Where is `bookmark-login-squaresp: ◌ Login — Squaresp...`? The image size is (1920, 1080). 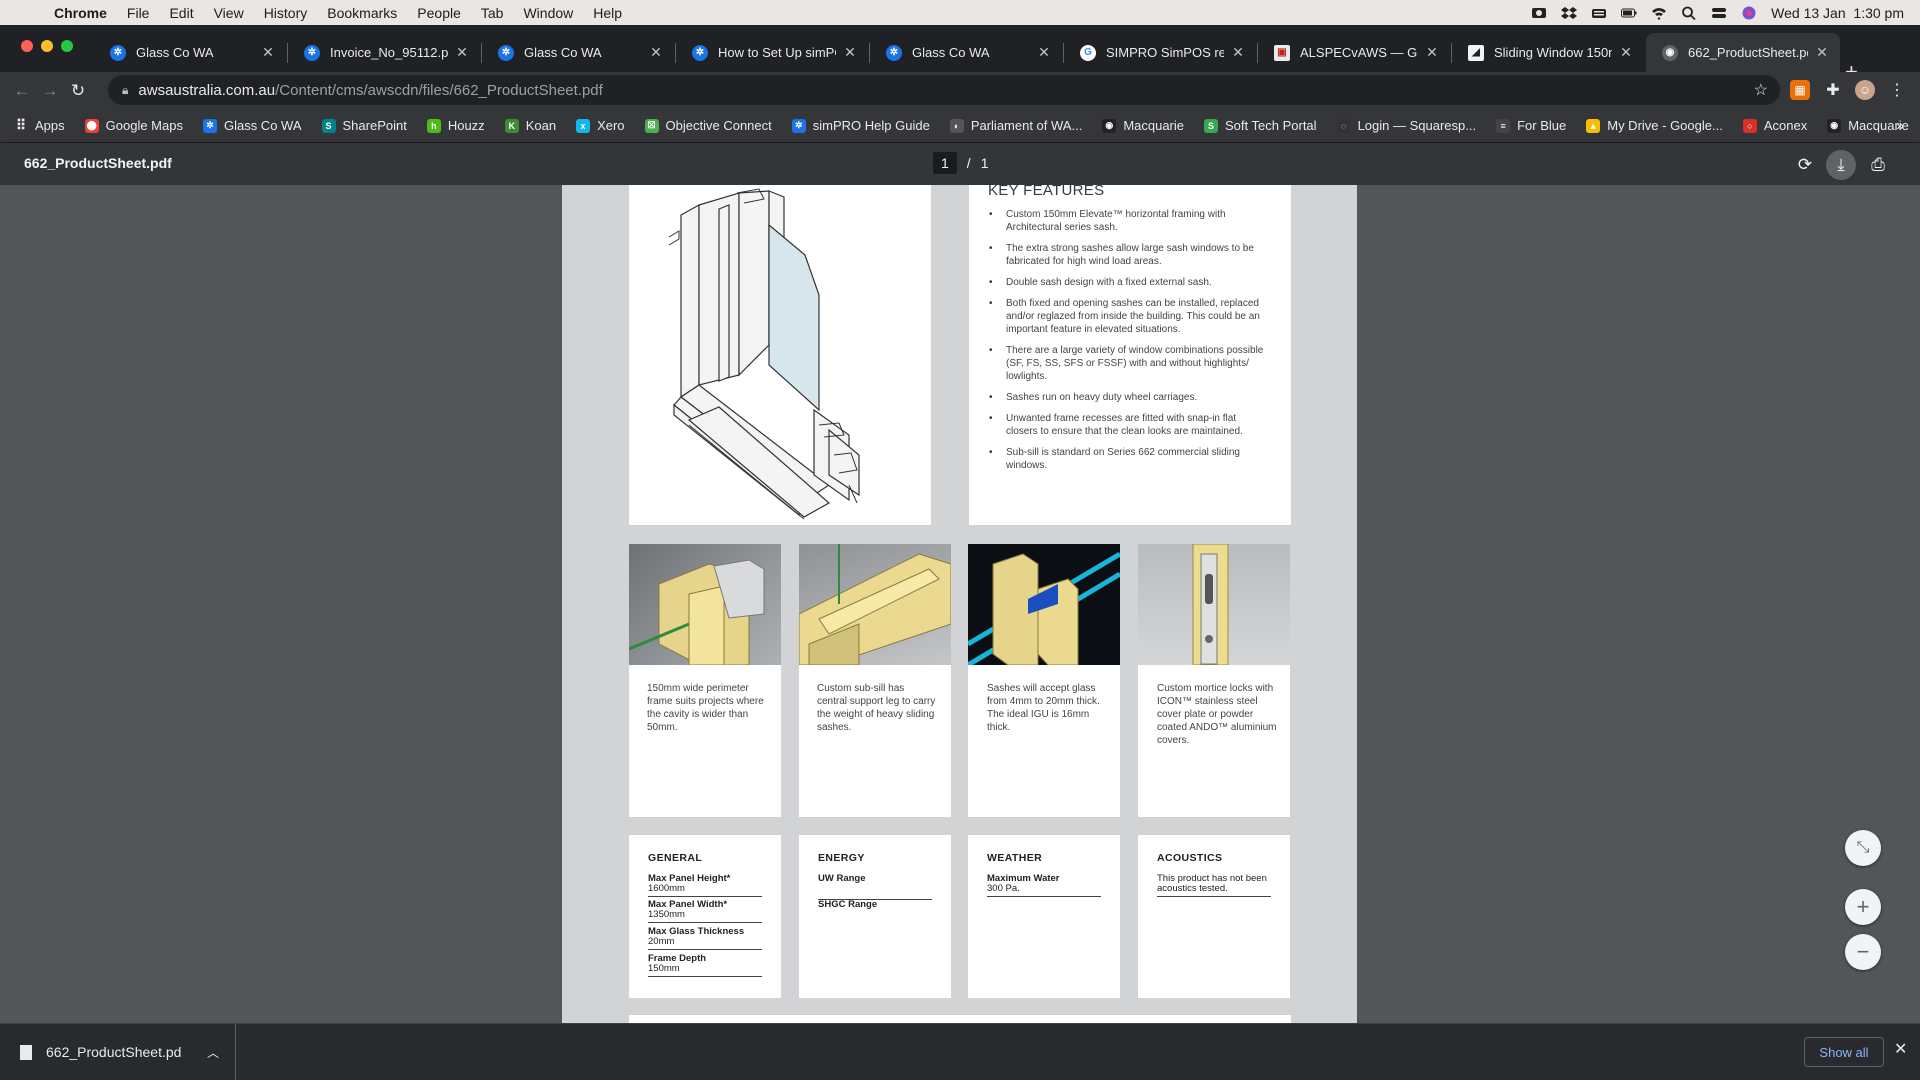
bookmark-login-squaresp: ◌ Login — Squaresp... is located at coordinates (1406, 125).